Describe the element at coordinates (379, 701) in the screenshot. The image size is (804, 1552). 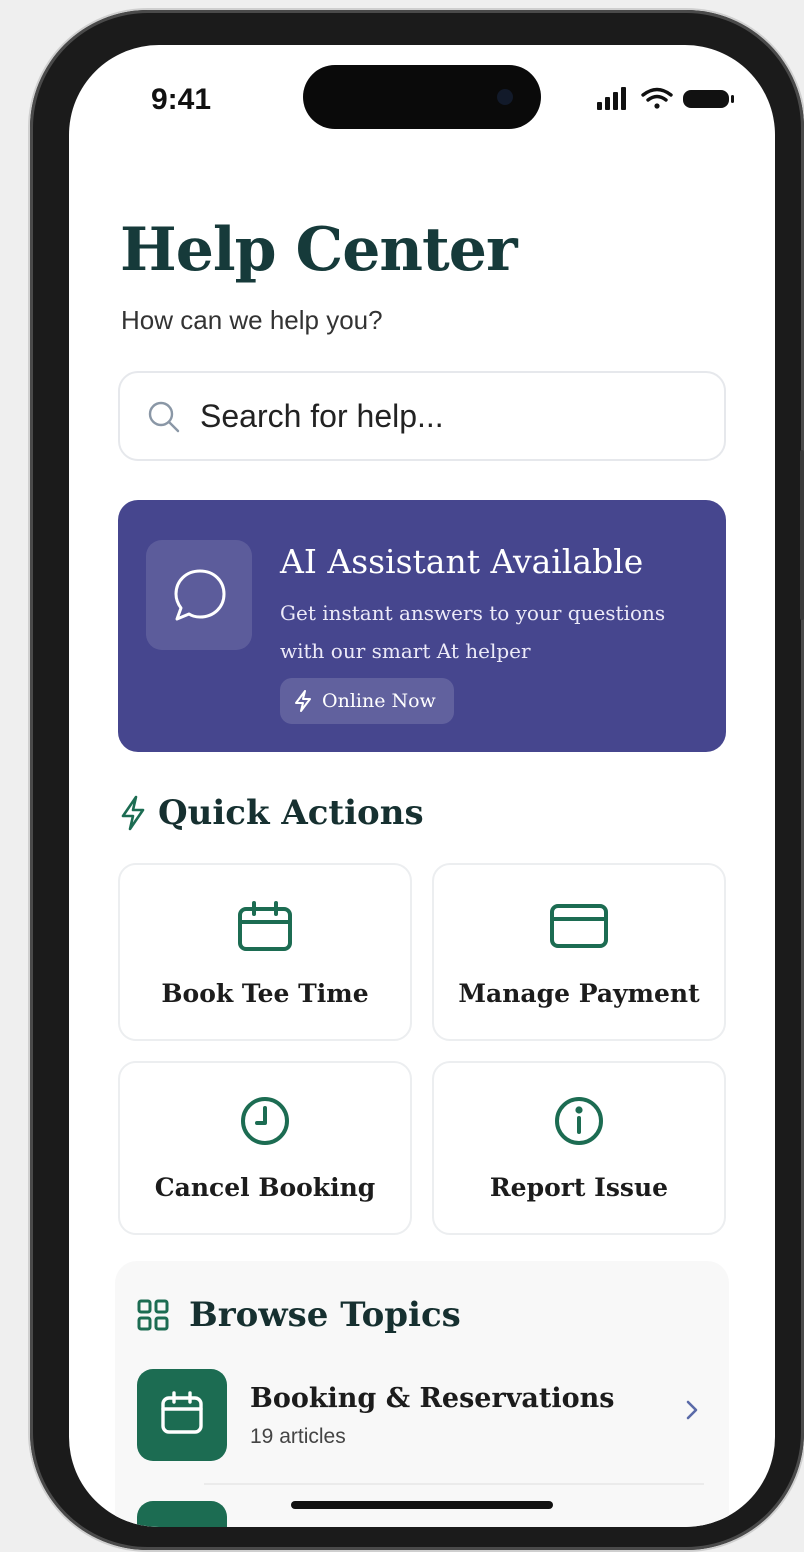
I see `badge-label: Online Now` at that location.